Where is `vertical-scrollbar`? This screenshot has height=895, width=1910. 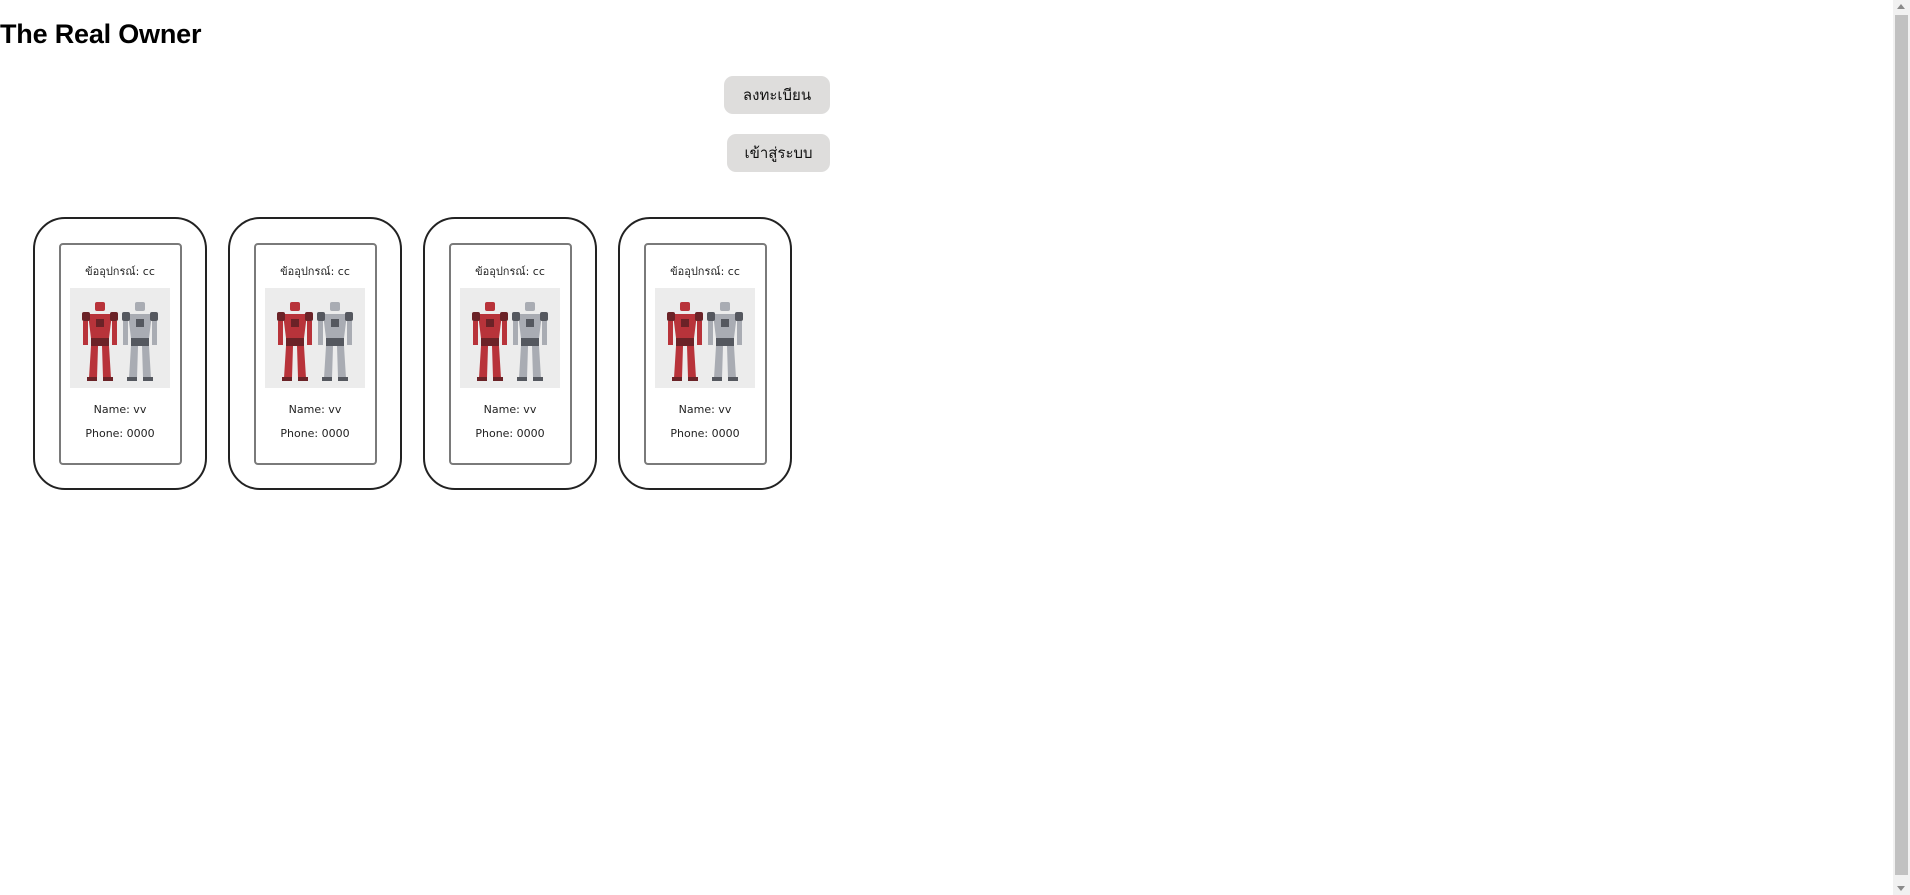
vertical-scrollbar is located at coordinates (1901, 447).